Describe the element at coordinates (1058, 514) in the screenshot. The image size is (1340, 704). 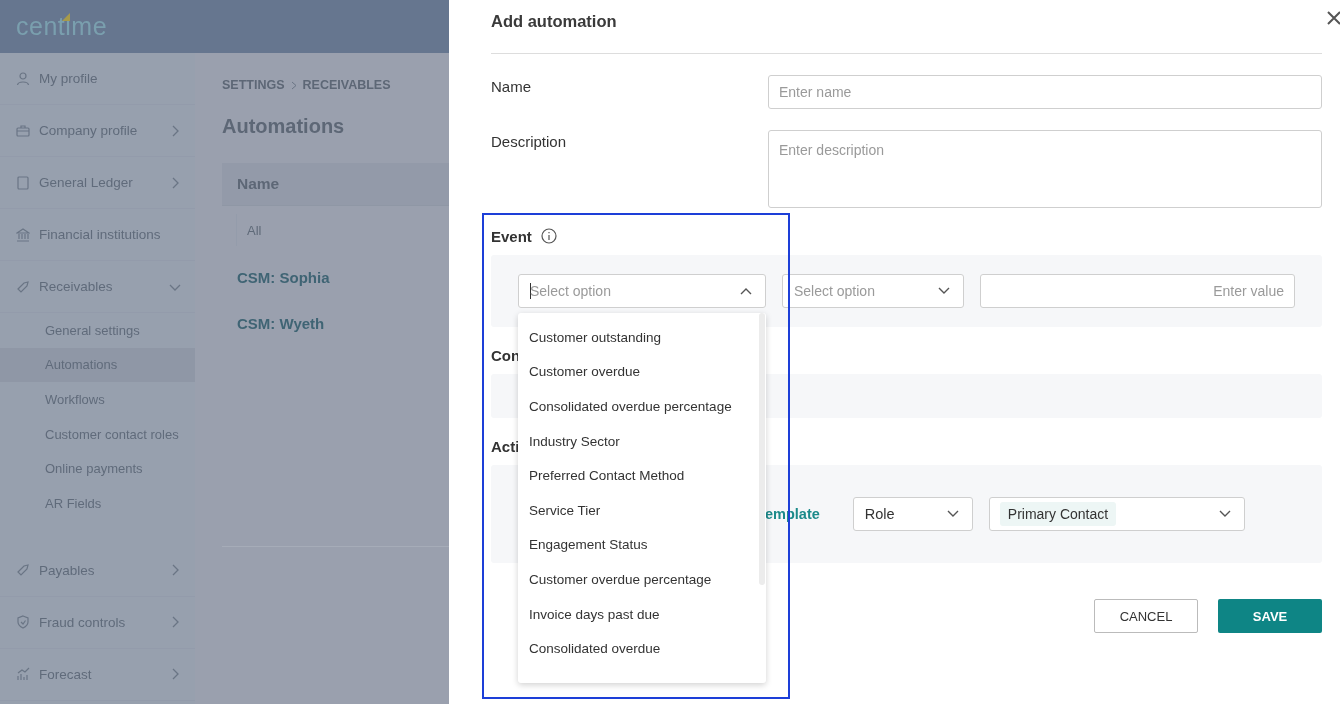
I see `recipient-chip: Primary Contact` at that location.